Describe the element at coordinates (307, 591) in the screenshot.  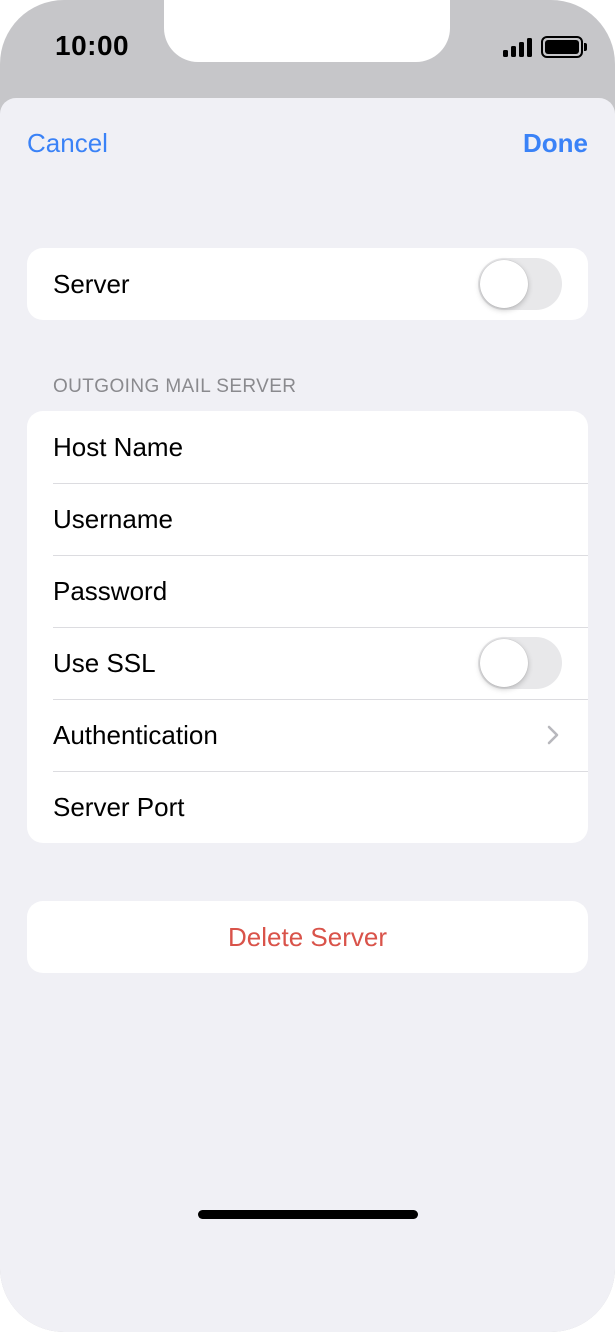
I see `password-field: Password` at that location.